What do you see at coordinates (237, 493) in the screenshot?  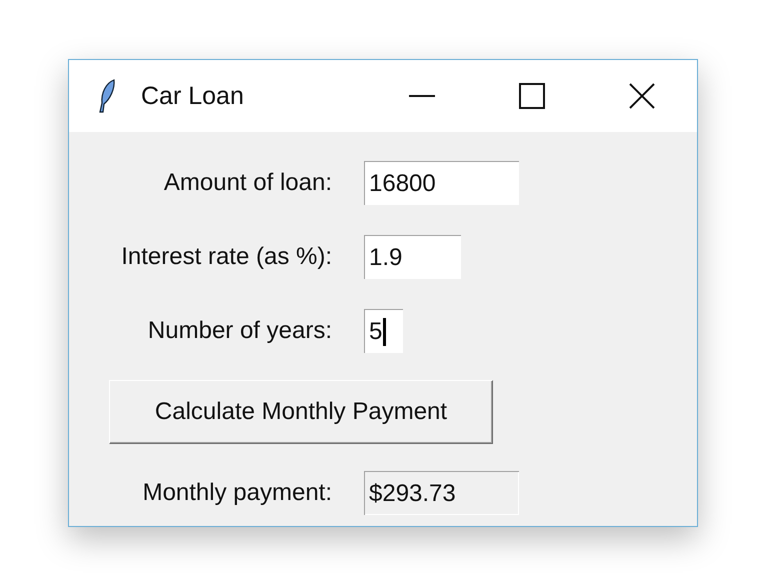 I see `field-label: Monthly payment:` at bounding box center [237, 493].